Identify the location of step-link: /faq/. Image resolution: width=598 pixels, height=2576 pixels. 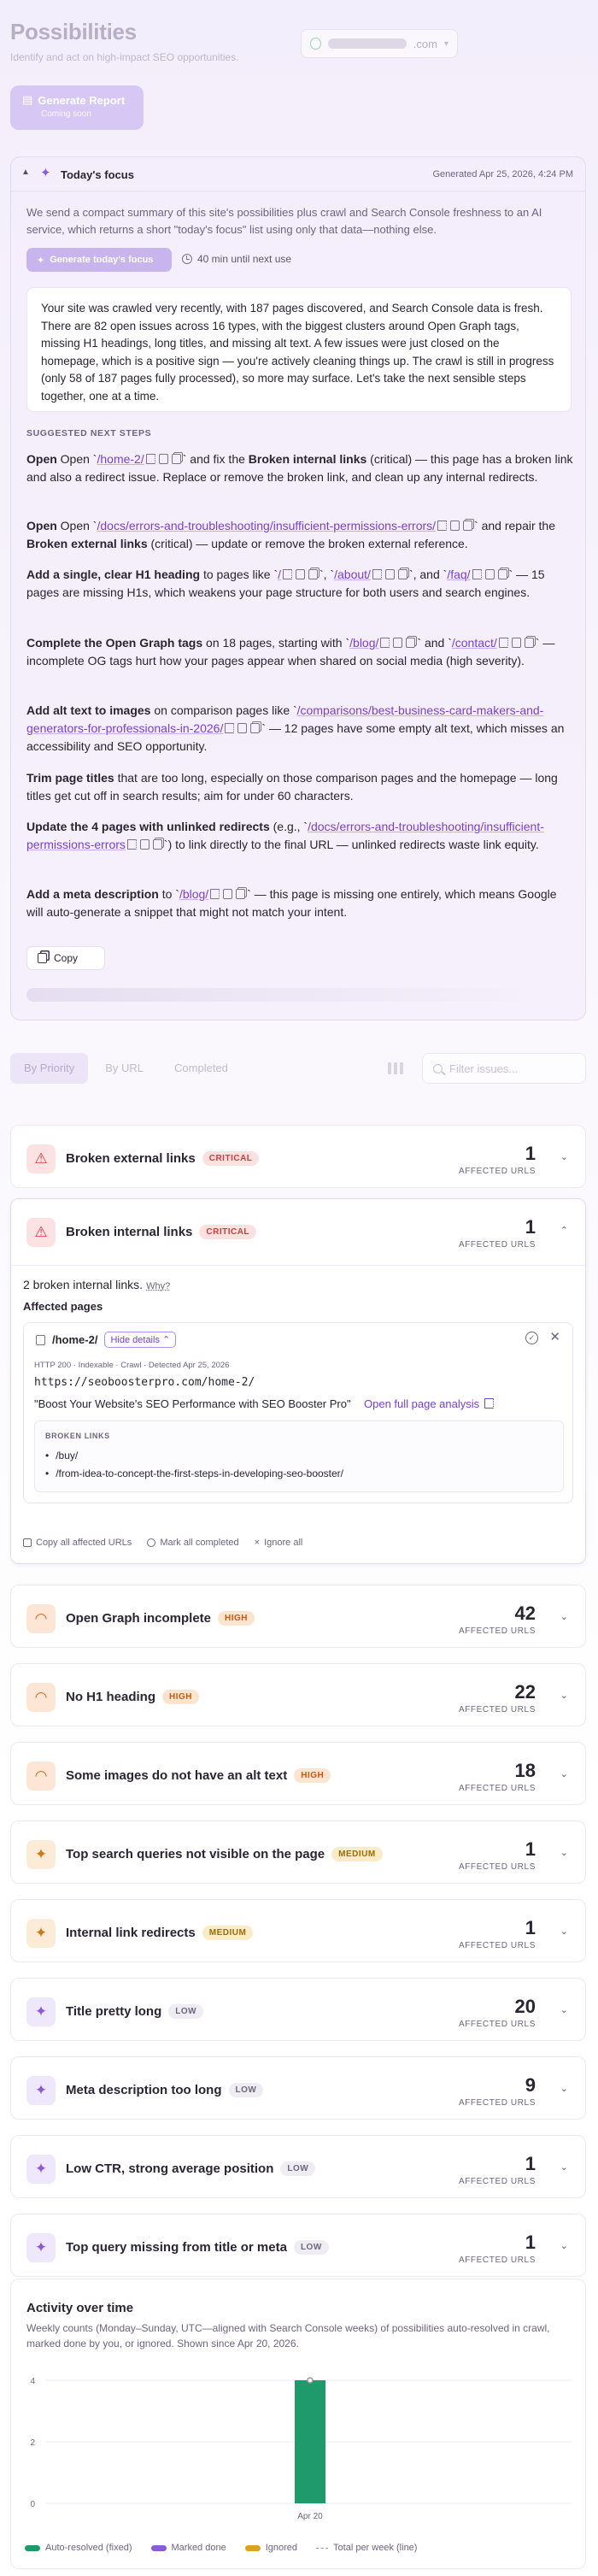
(459, 574).